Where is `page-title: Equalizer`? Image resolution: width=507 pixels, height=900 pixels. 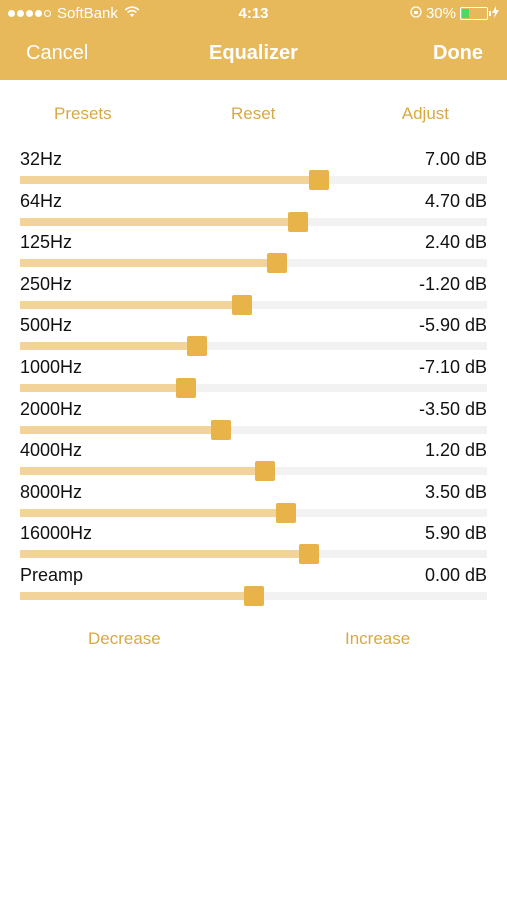 page-title: Equalizer is located at coordinates (253, 53).